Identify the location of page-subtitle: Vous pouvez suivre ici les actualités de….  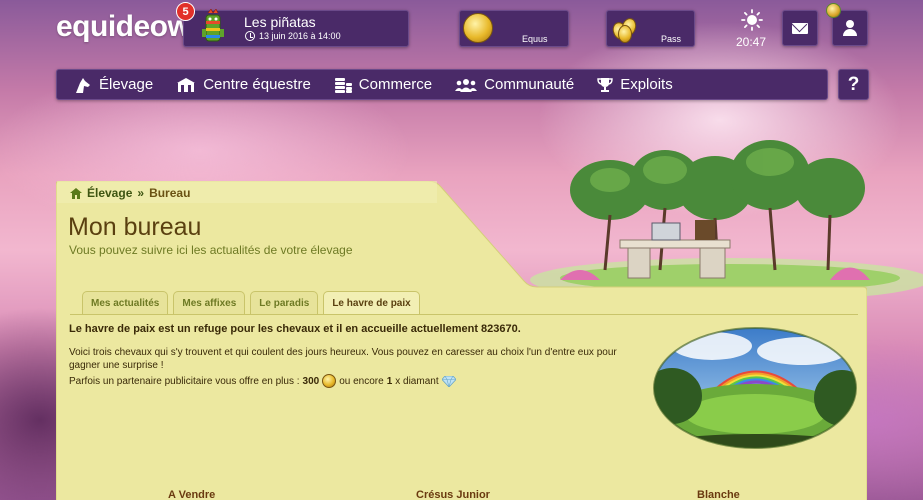
(211, 250).